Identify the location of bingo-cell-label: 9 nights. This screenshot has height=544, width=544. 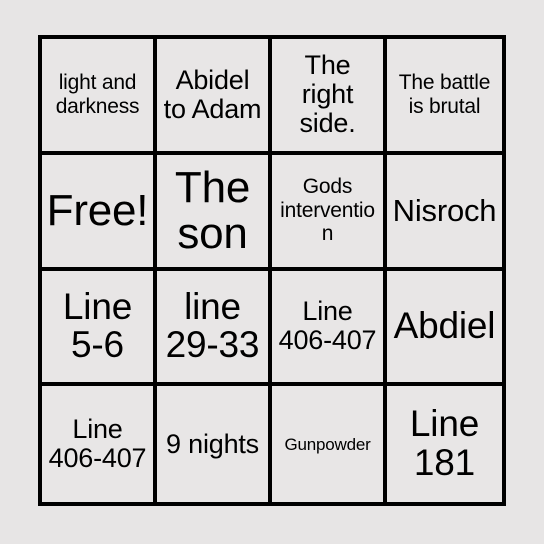
(212, 443).